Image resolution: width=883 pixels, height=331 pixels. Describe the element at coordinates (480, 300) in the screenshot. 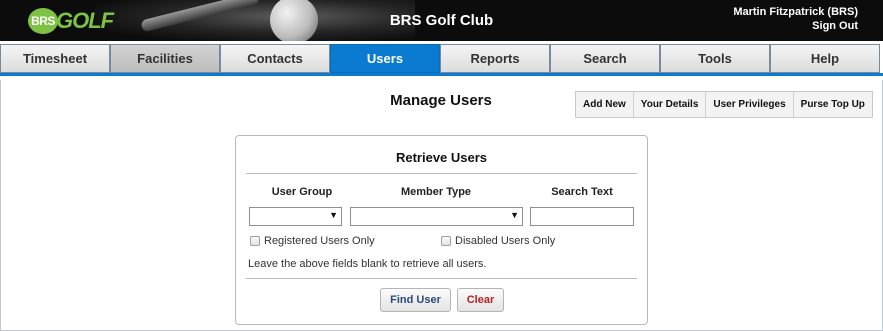

I see `clear-button: Clear` at that location.